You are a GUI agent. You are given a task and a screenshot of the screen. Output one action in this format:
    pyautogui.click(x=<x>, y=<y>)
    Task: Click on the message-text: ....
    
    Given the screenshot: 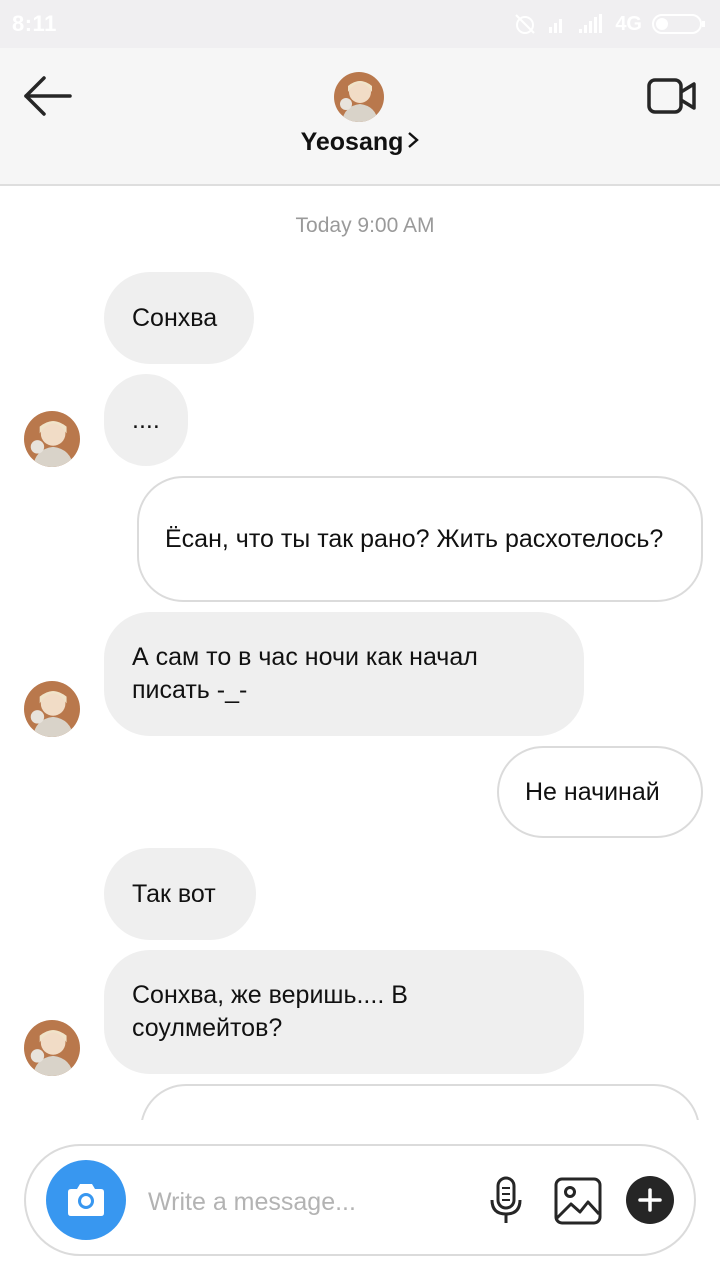 What is the action you would take?
    pyautogui.click(x=146, y=419)
    